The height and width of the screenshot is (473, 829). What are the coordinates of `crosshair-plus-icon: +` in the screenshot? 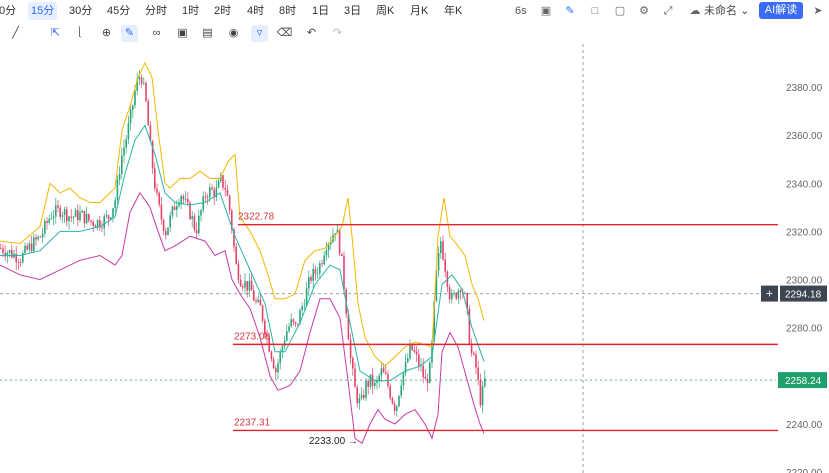 It's located at (769, 294).